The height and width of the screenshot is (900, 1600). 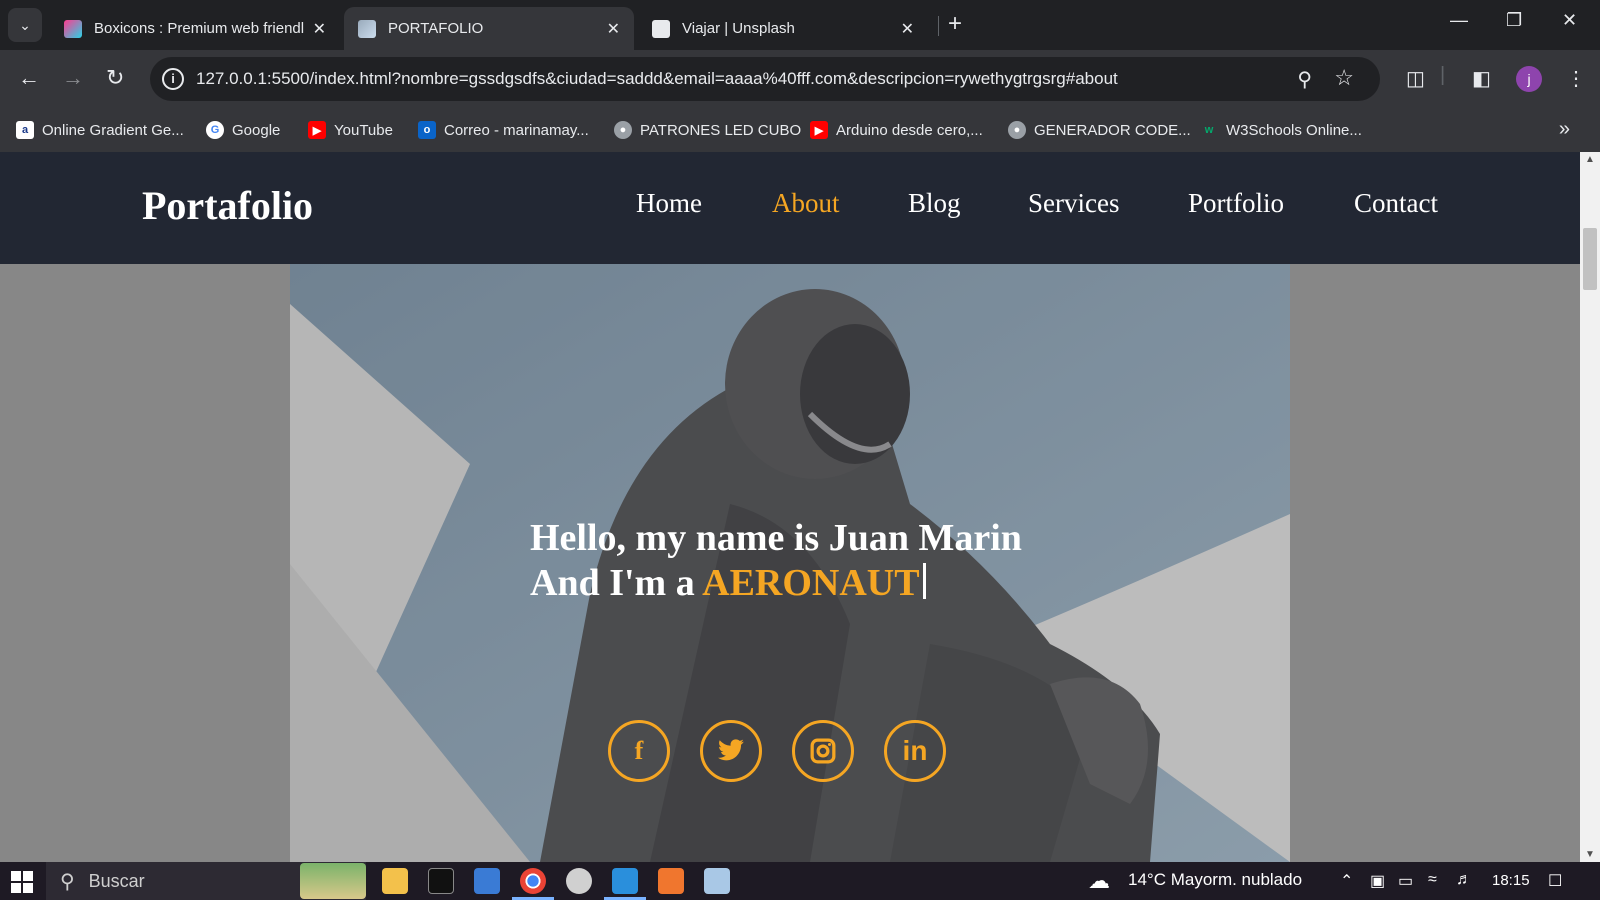 What do you see at coordinates (1511, 880) in the screenshot?
I see `taskbar-clock: 18:15` at bounding box center [1511, 880].